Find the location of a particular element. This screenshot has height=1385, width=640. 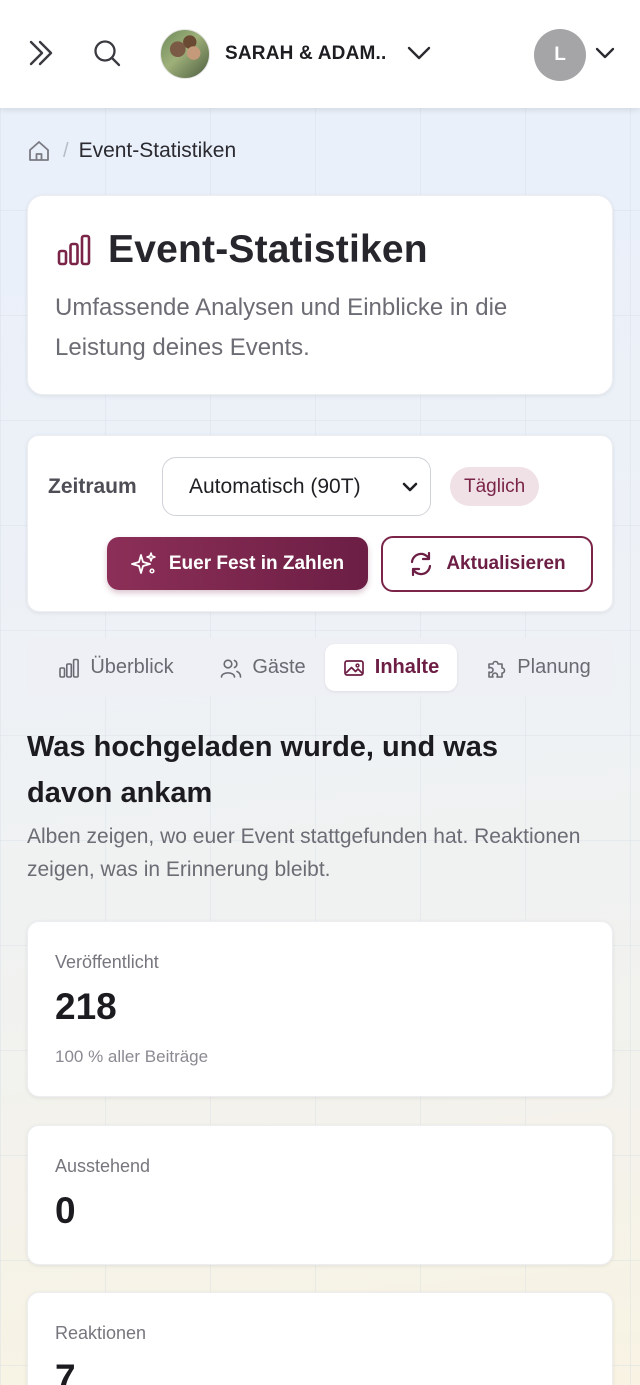

search-button is located at coordinates (107, 53).